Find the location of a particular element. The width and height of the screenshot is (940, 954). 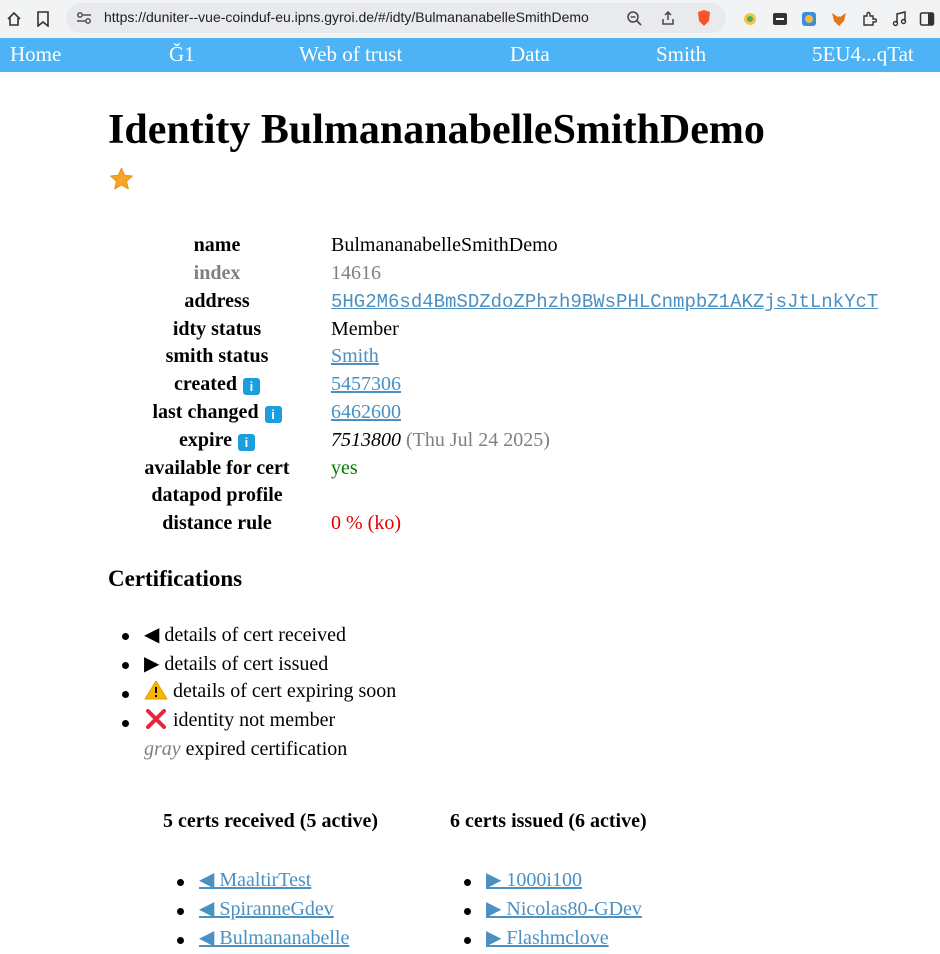

legend-expiring-text: details of cert expiring soon is located at coordinates (285, 691).